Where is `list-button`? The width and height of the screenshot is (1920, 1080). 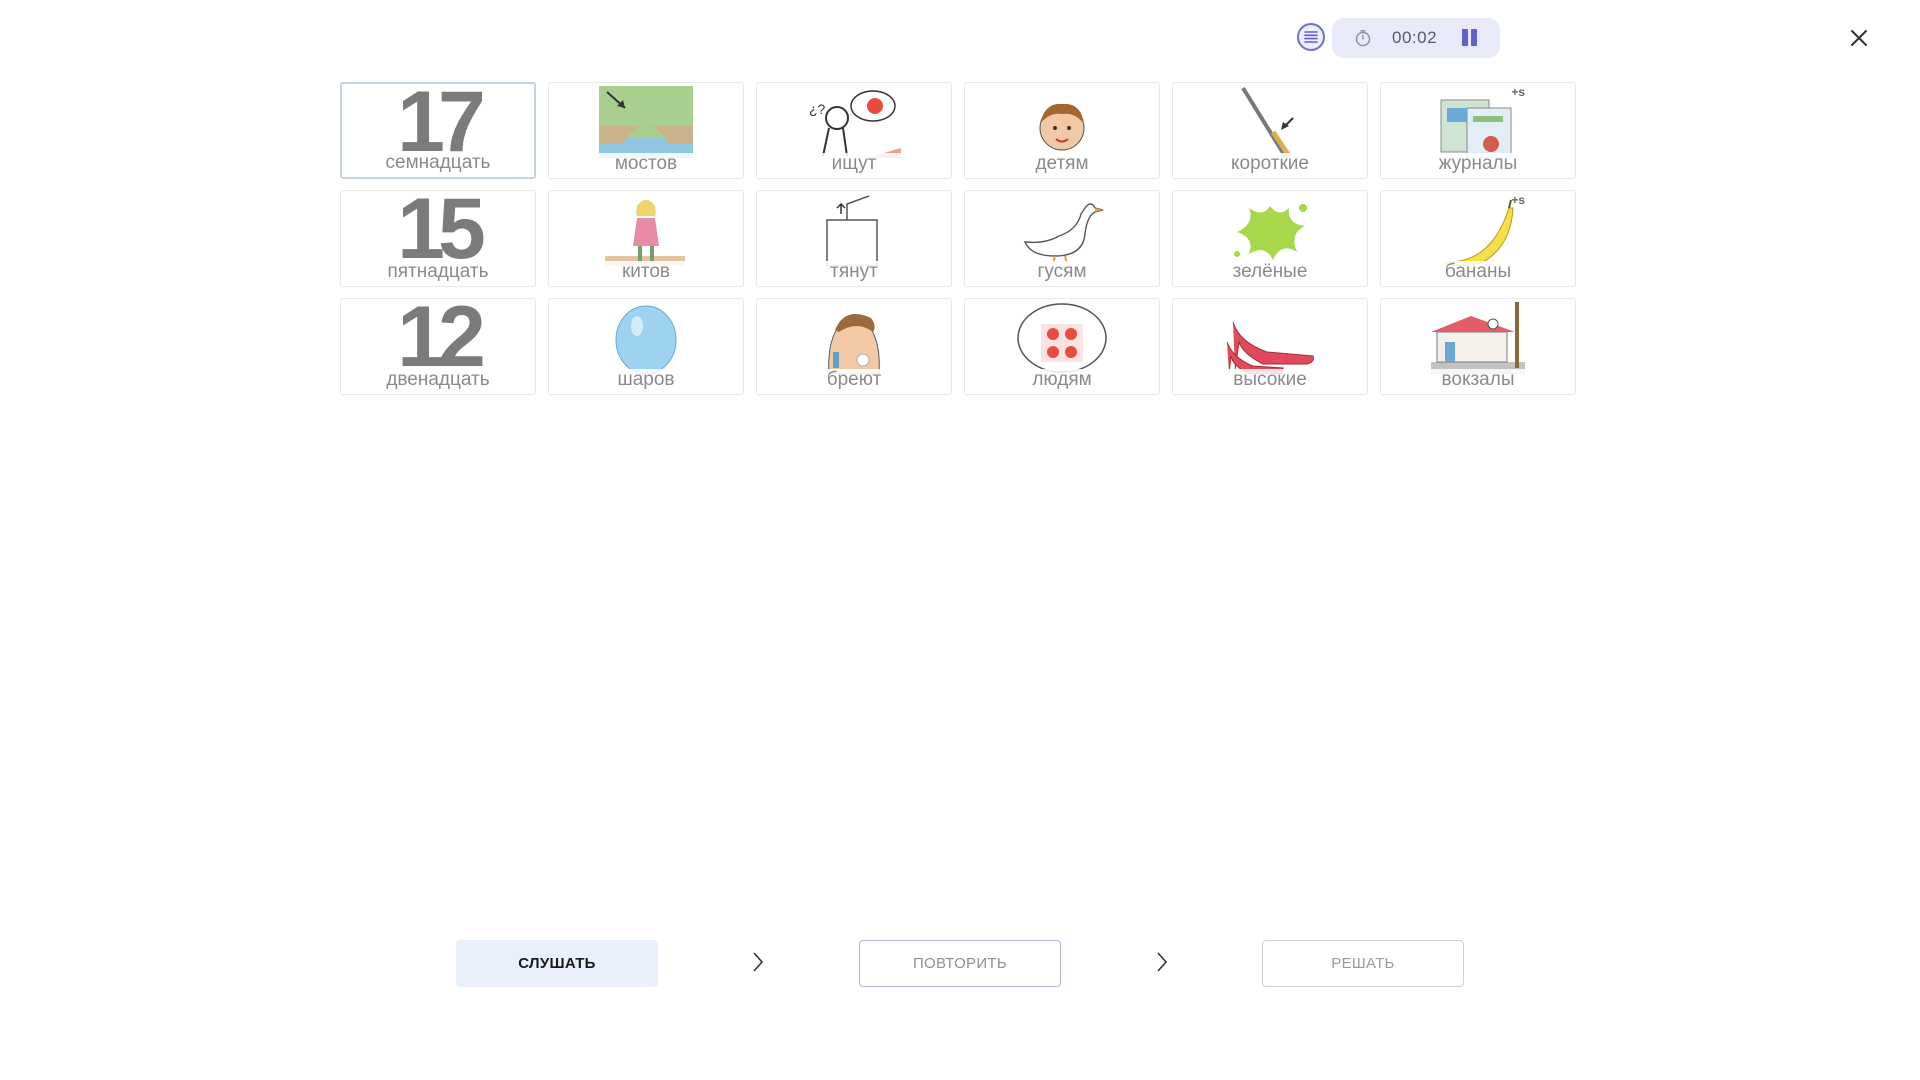
list-button is located at coordinates (1311, 37).